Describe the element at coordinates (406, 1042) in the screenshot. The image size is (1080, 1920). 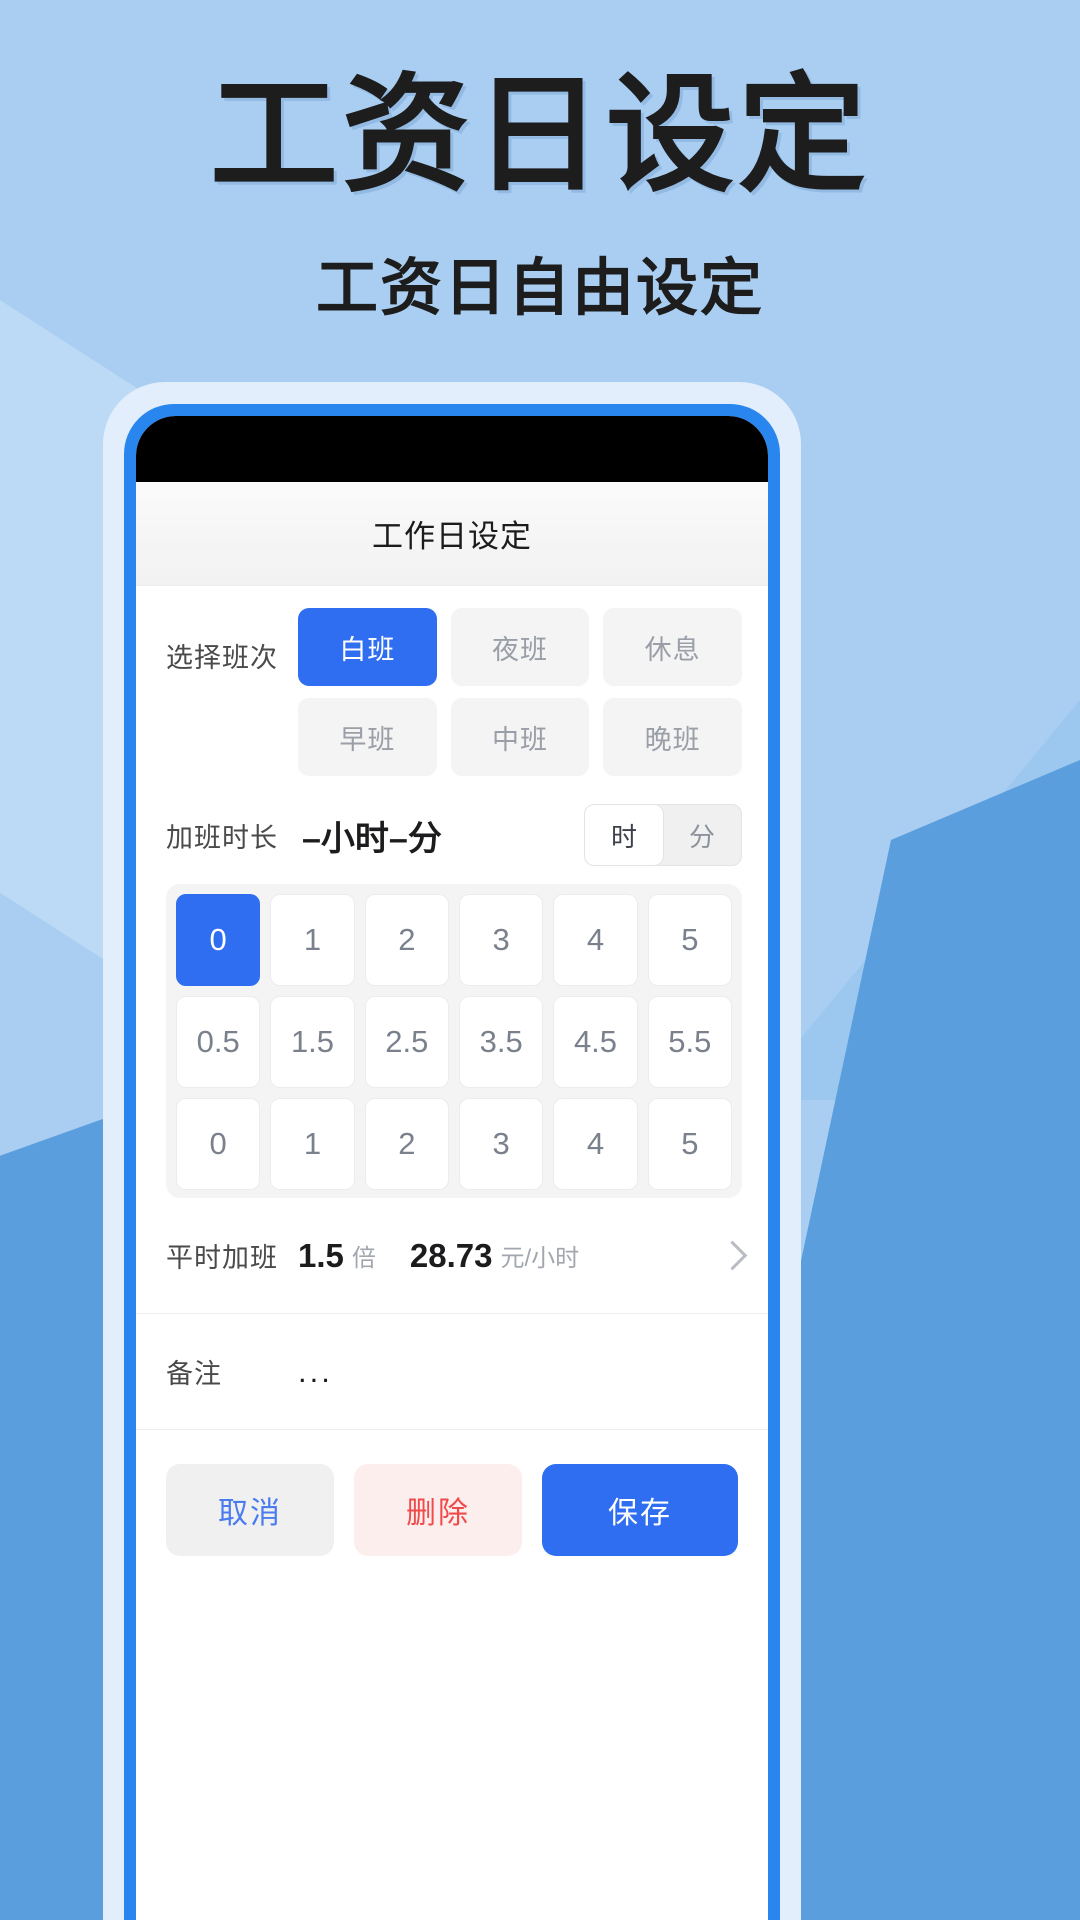
I see `numpad-cell: 2.5` at that location.